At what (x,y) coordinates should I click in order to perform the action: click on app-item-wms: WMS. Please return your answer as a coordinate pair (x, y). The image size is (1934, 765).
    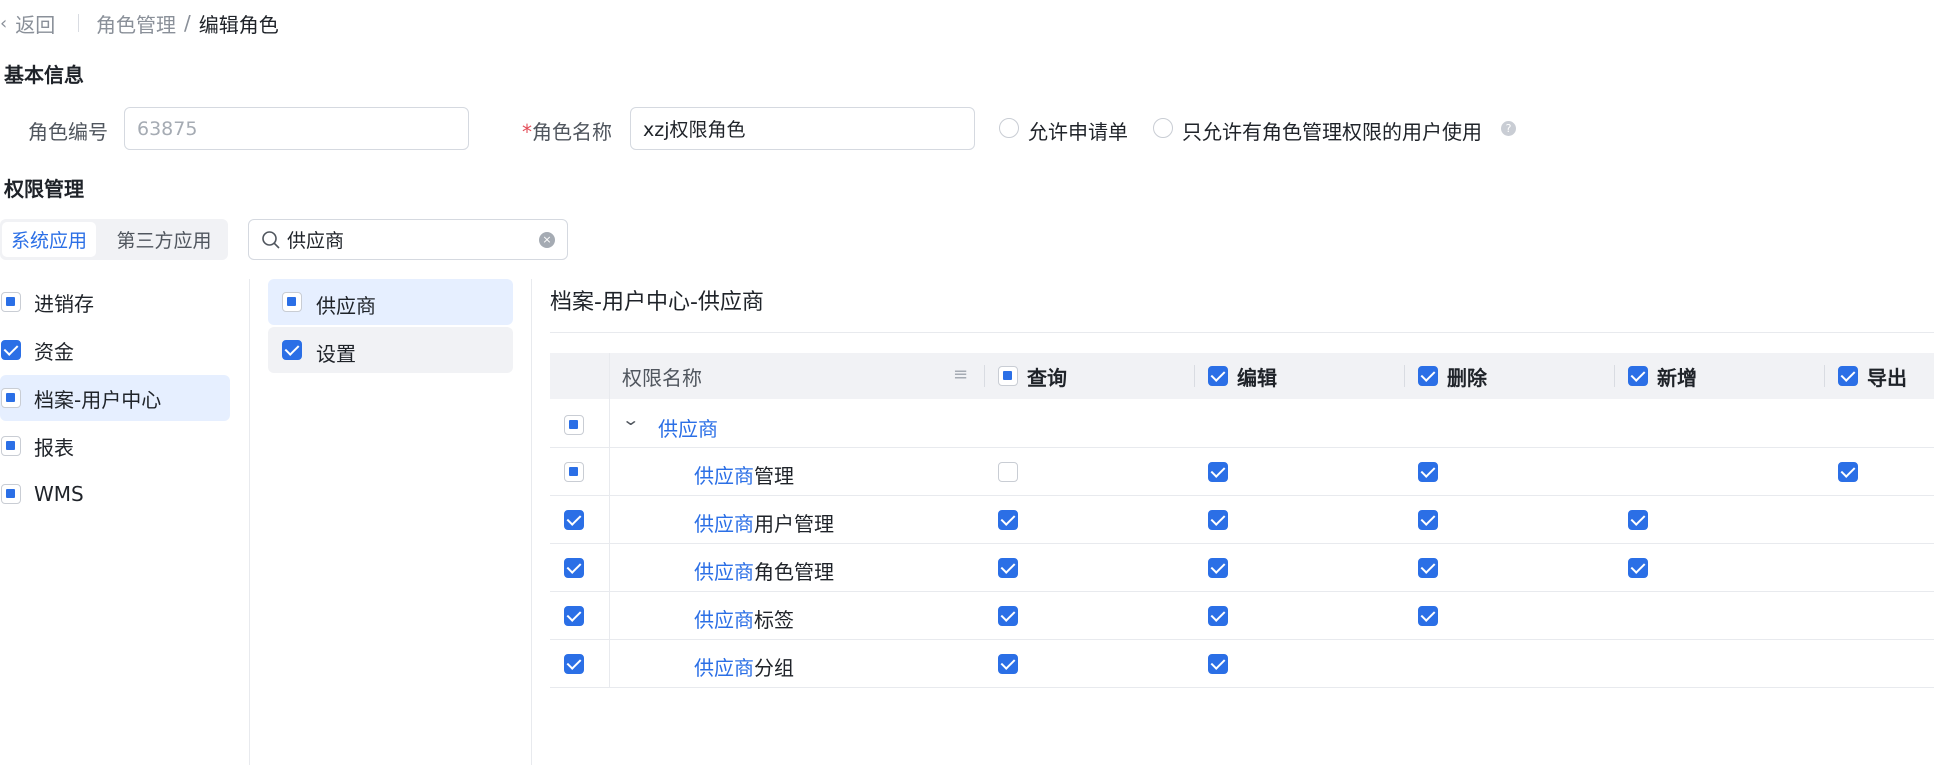
    Looking at the image, I should click on (115, 494).